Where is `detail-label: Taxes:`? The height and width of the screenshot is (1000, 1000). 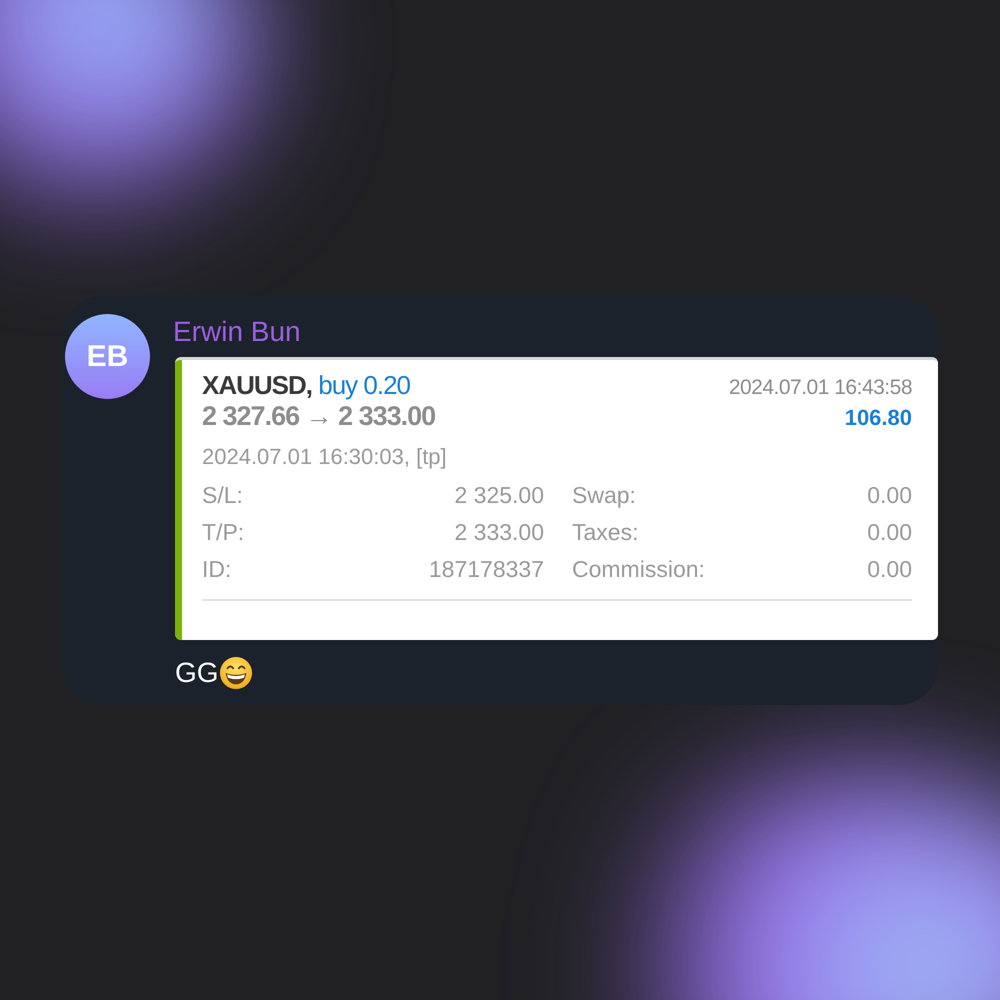
detail-label: Taxes: is located at coordinates (606, 532).